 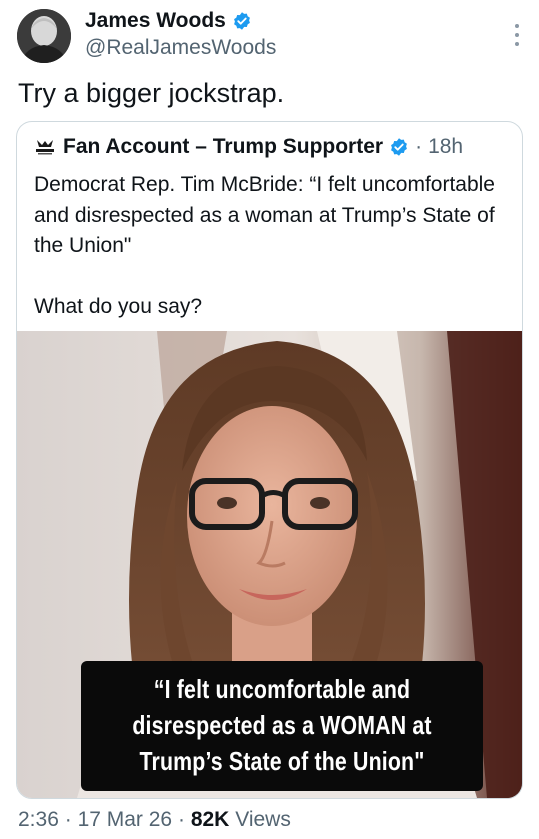 I want to click on quoted-tweet-header: Fan Account – Trump Supporter · 18h, so click(x=248, y=147).